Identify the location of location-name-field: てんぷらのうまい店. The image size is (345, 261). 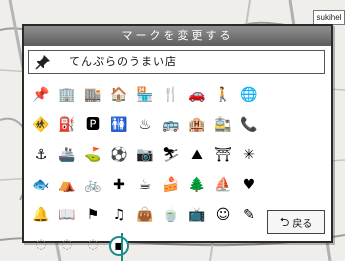
(176, 62).